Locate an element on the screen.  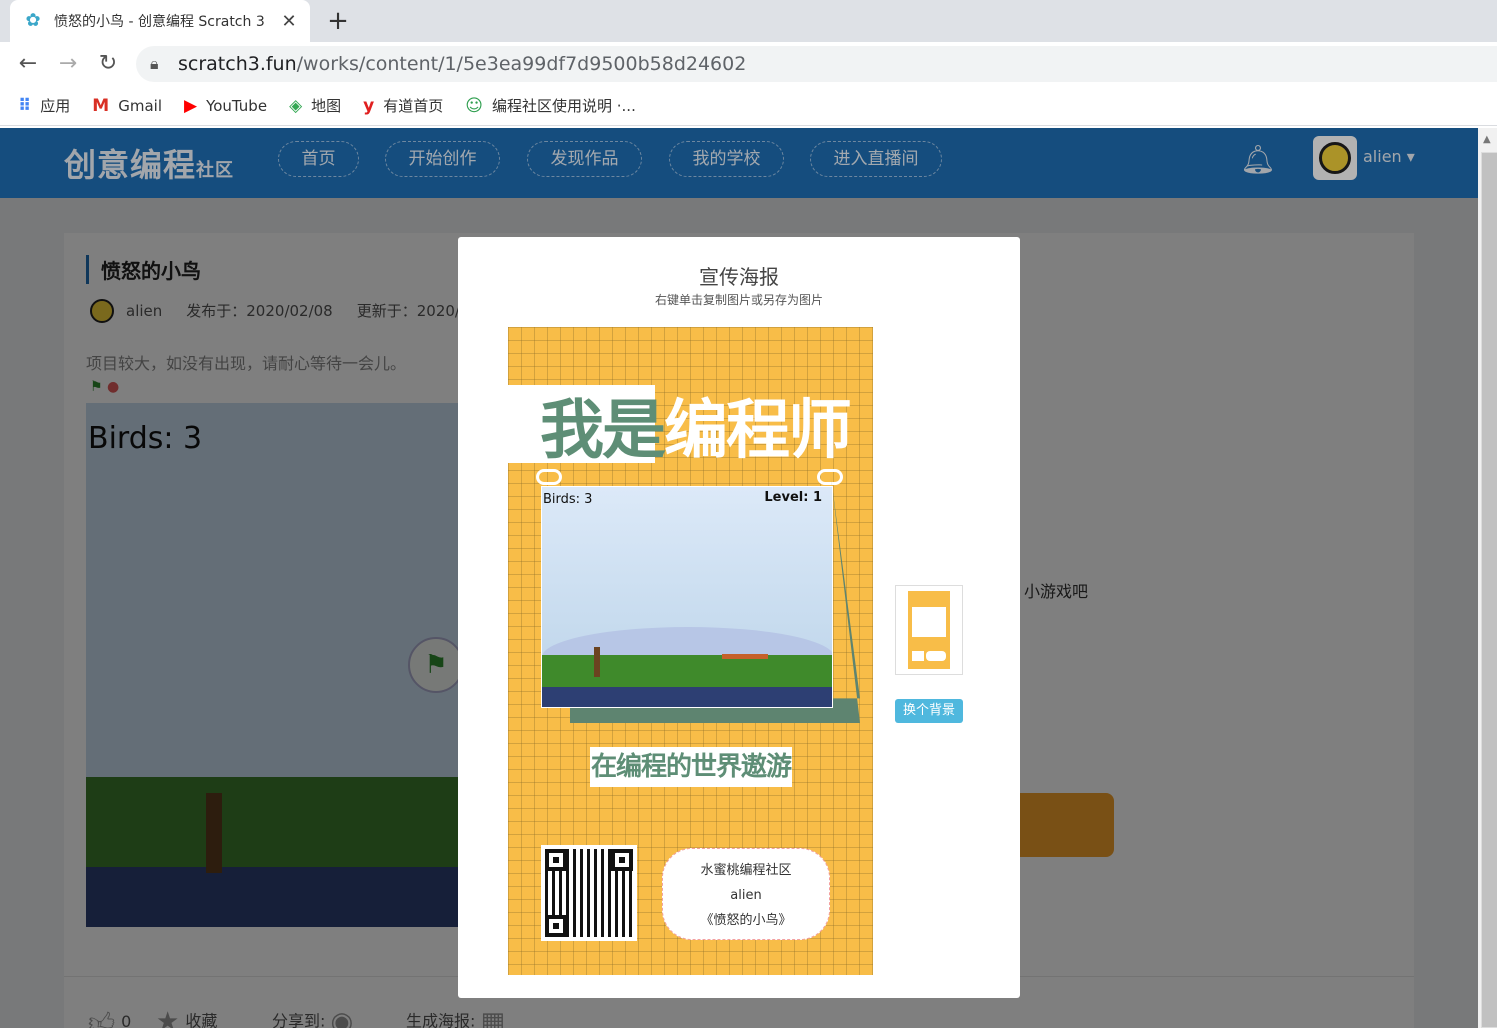
thumbnail-white is located at coordinates (929, 622).